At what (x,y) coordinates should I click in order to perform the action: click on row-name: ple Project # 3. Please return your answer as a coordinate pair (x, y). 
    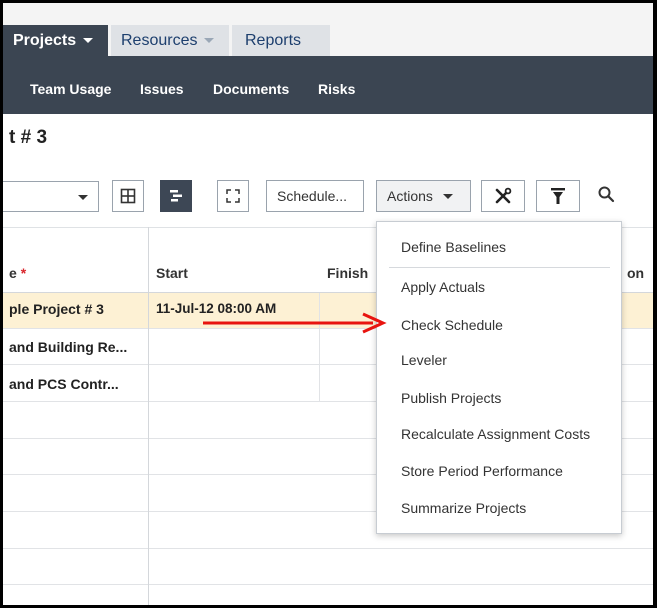
    Looking at the image, I should click on (56, 309).